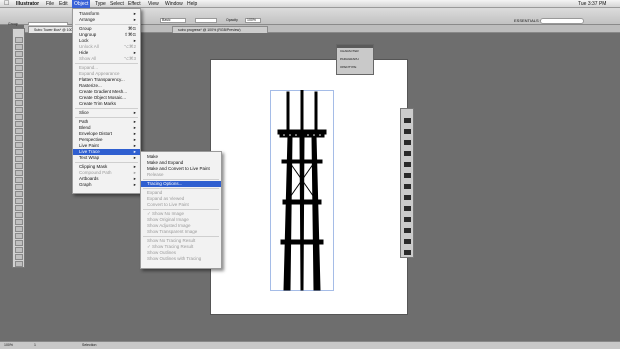 Image resolution: width=620 pixels, height=349 pixels. Describe the element at coordinates (88, 58) in the screenshot. I see `menu-item-label: Show All` at that location.